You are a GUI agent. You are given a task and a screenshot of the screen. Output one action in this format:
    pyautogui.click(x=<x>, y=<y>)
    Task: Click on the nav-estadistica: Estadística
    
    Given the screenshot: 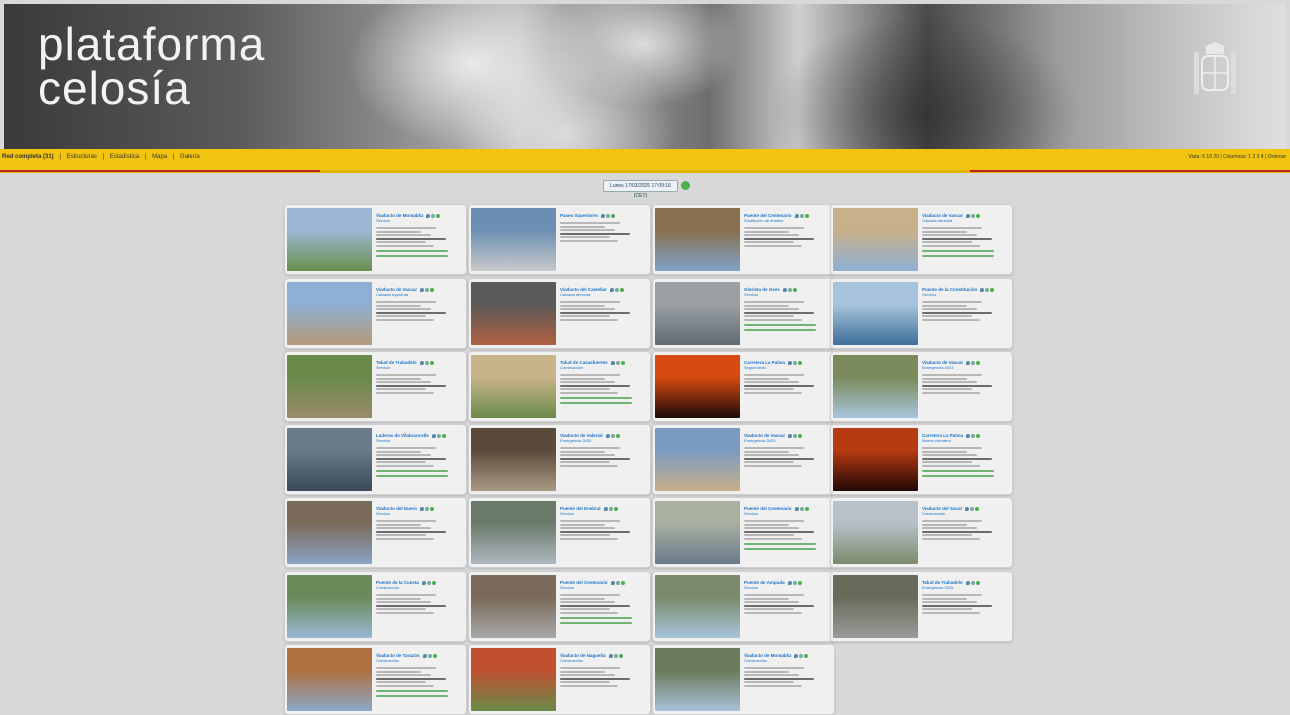 What is the action you would take?
    pyautogui.click(x=124, y=157)
    